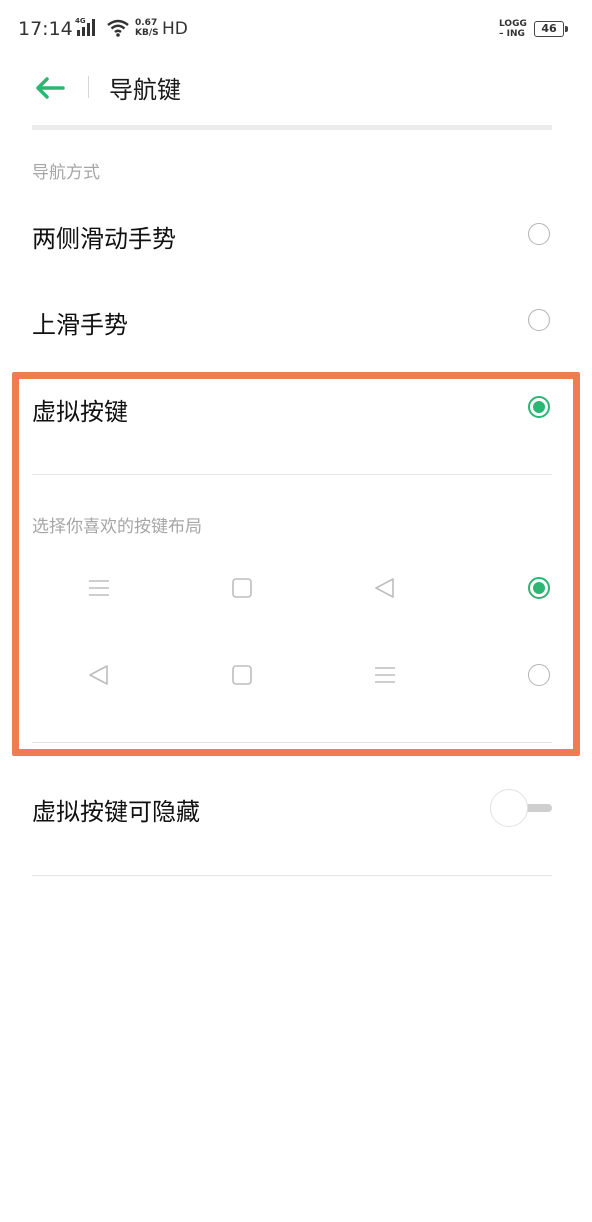  I want to click on back-button, so click(50, 88).